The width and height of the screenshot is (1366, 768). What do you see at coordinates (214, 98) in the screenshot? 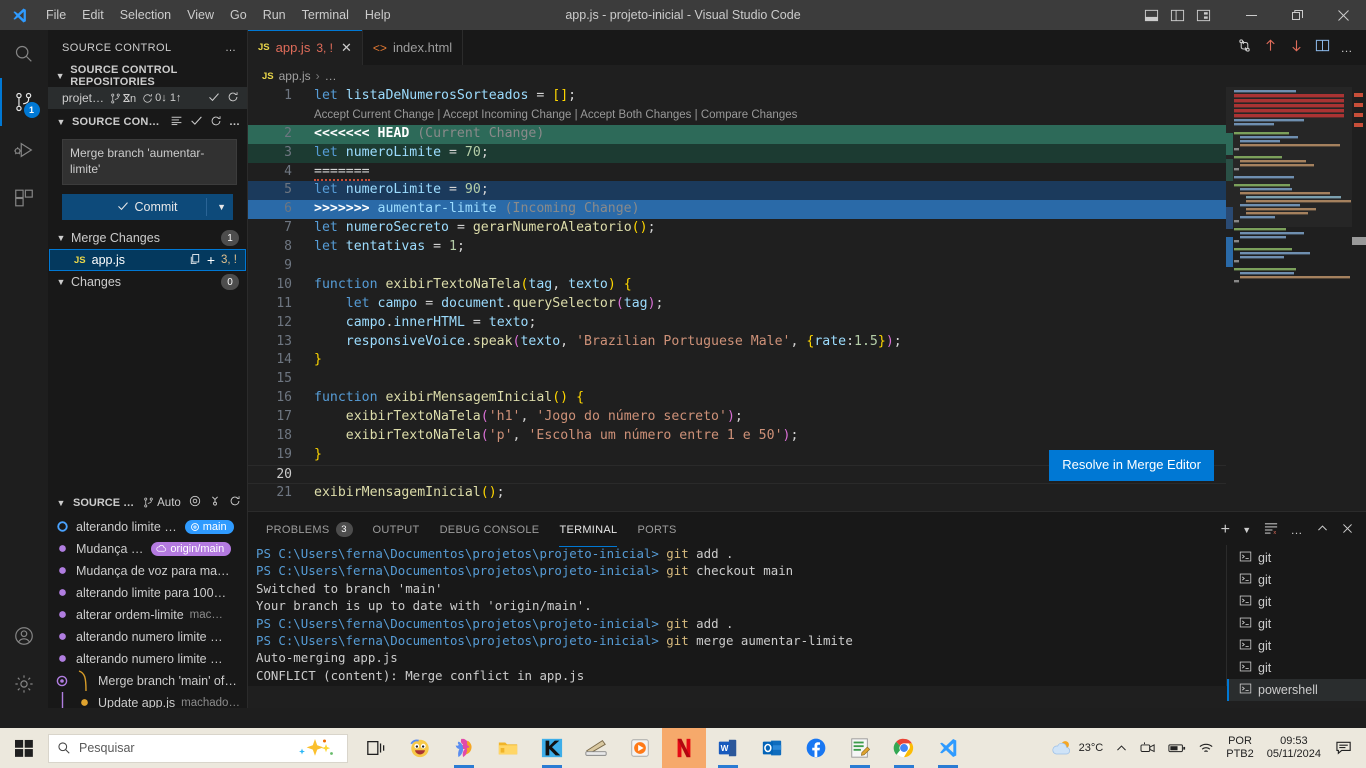
I see `repo-commit-check-icon` at bounding box center [214, 98].